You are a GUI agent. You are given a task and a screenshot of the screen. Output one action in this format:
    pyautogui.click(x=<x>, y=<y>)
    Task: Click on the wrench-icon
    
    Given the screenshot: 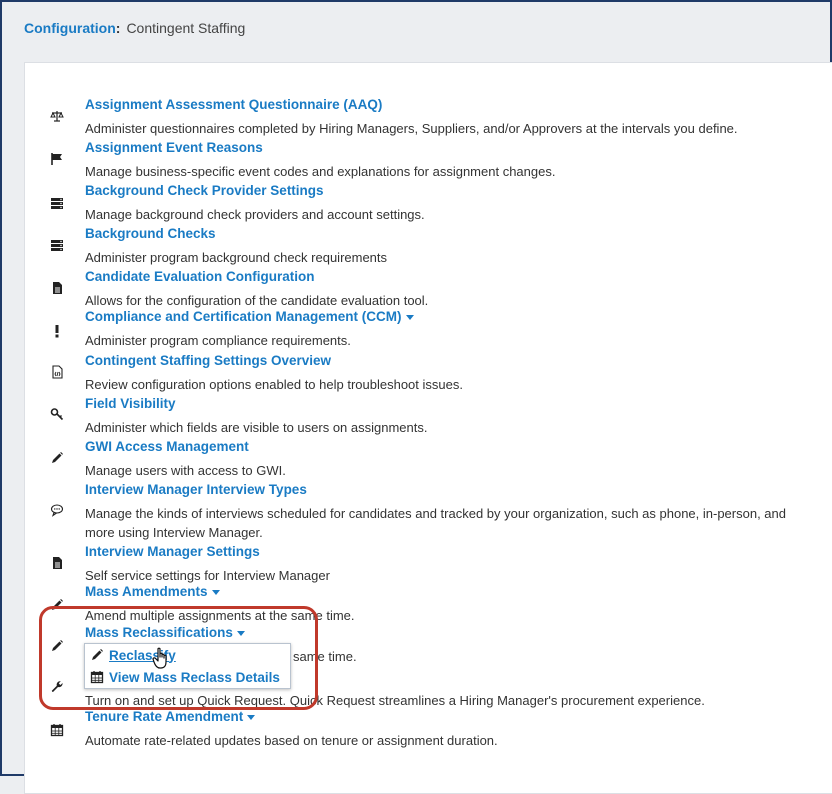 What is the action you would take?
    pyautogui.click(x=57, y=687)
    